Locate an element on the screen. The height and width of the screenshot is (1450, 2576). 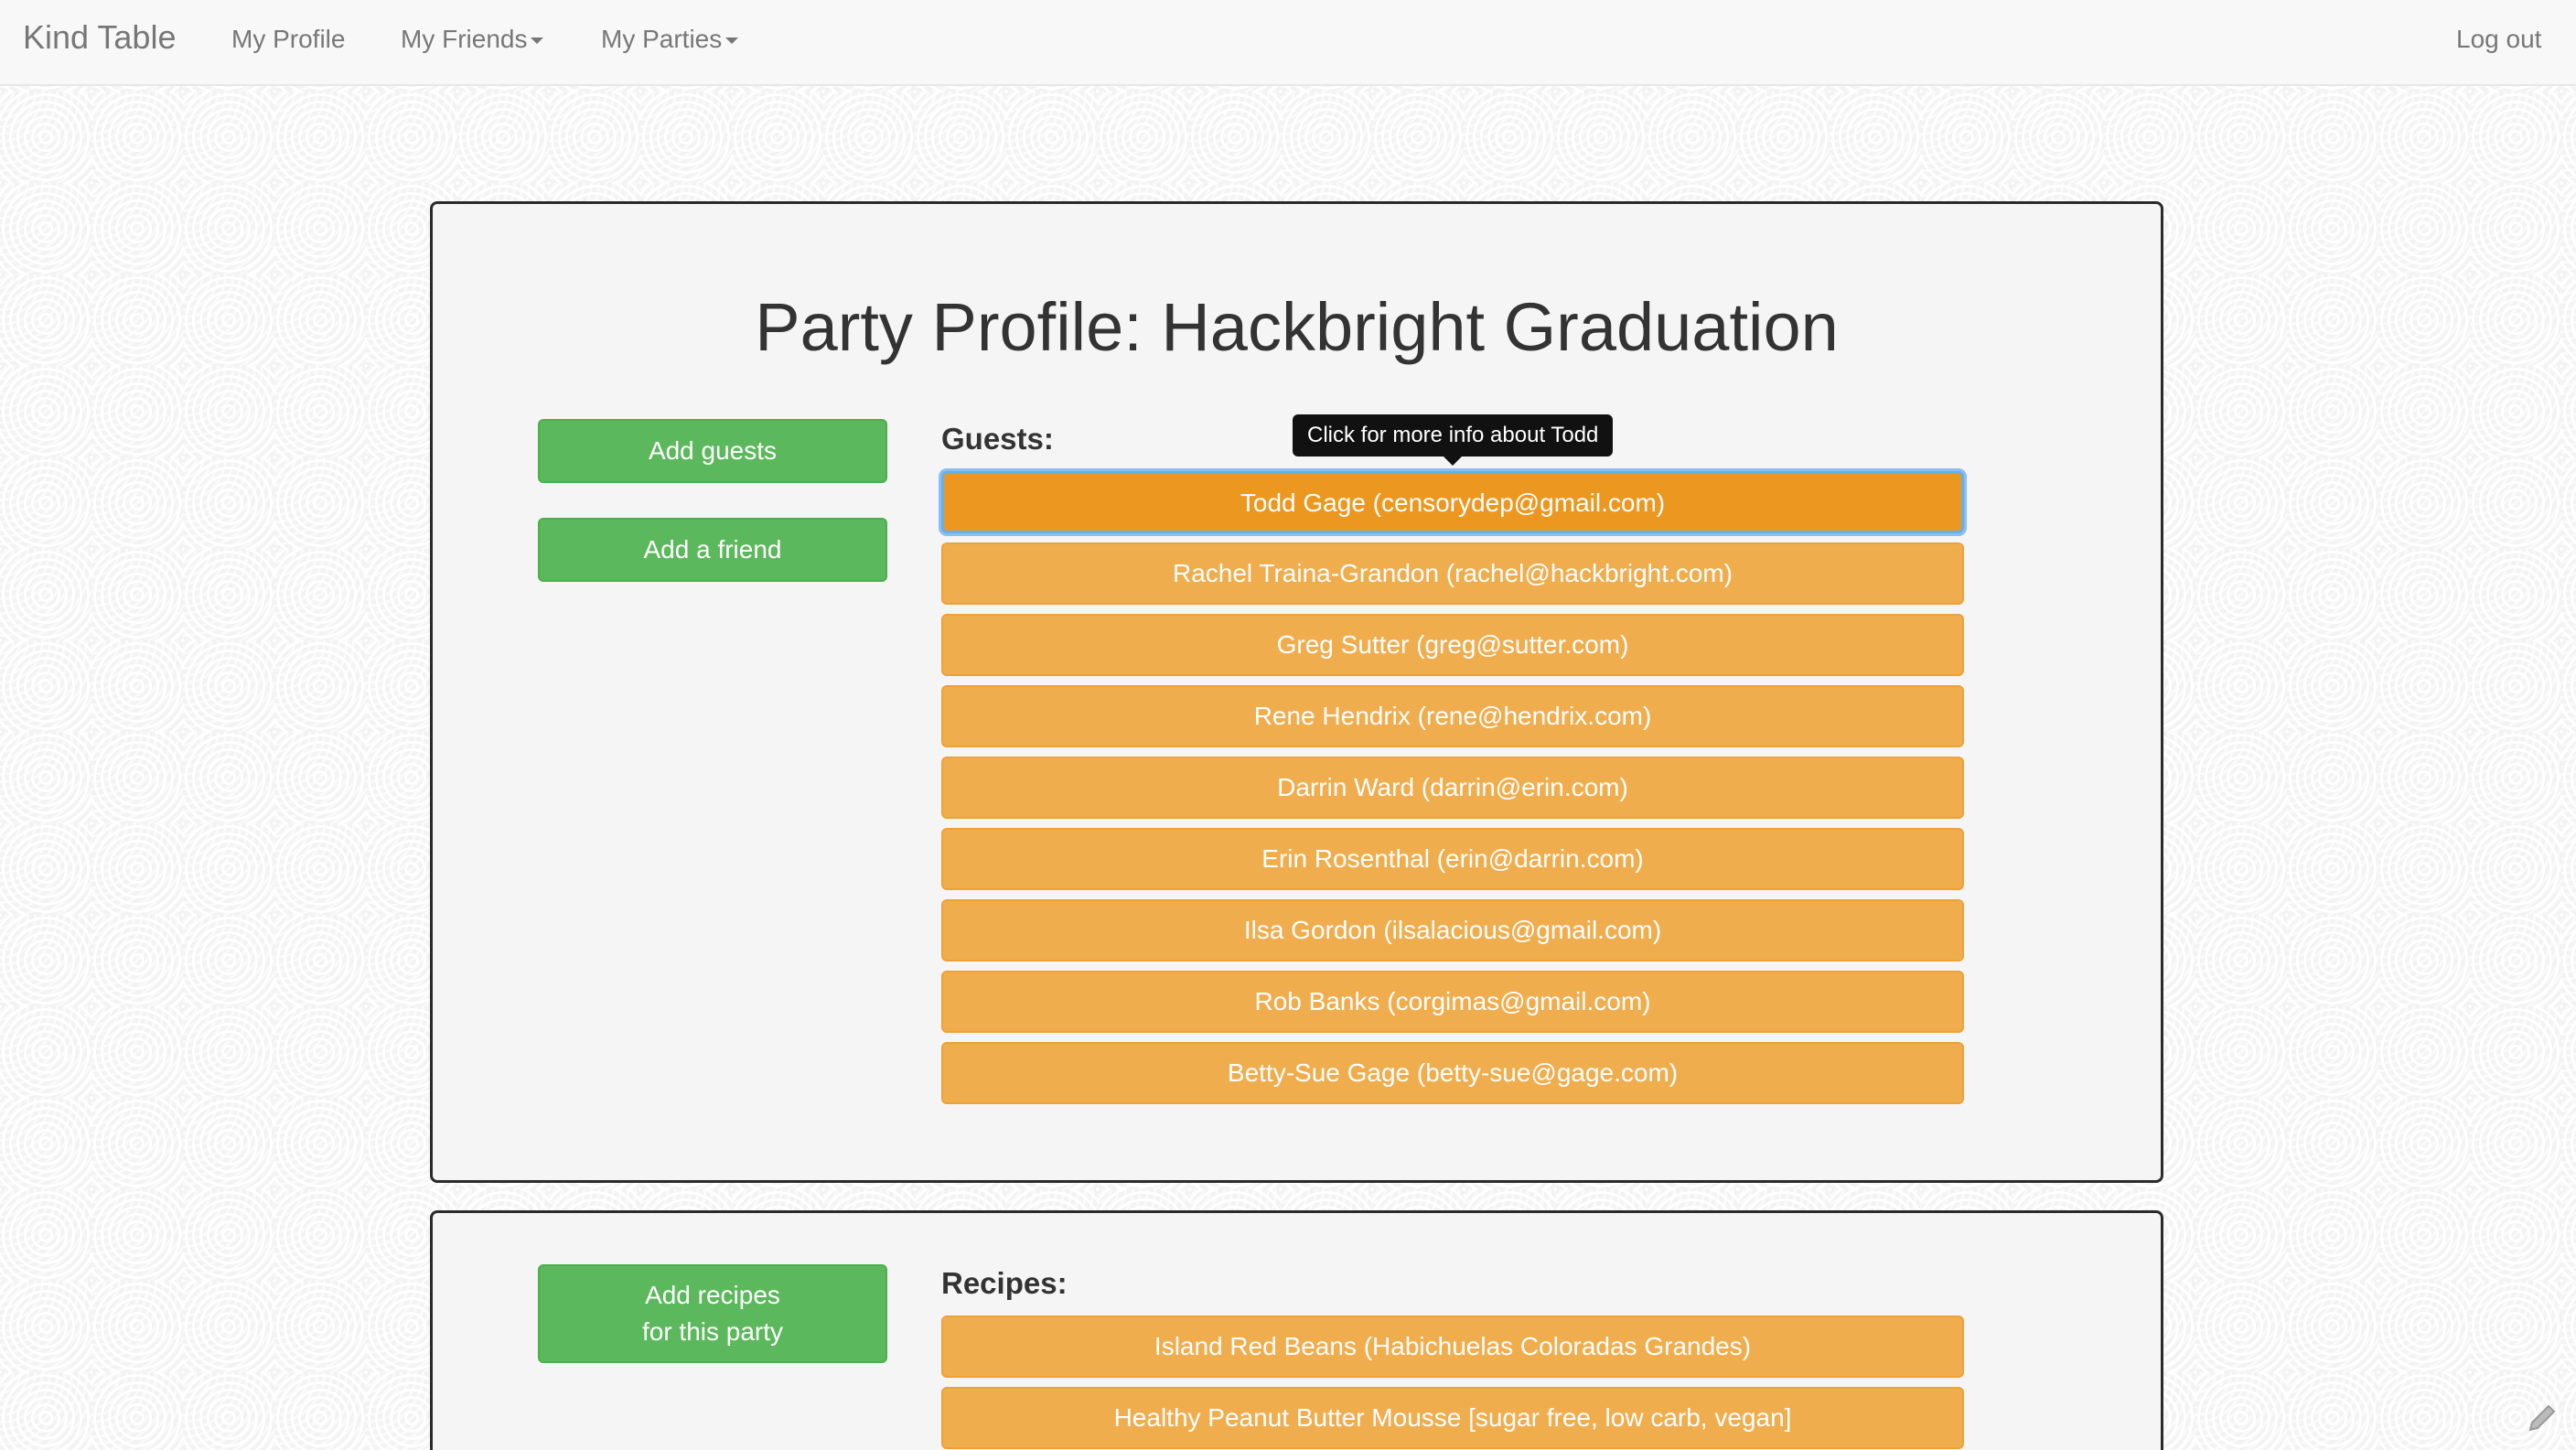
add-recipes-button: Add recipes for this party is located at coordinates (713, 1313).